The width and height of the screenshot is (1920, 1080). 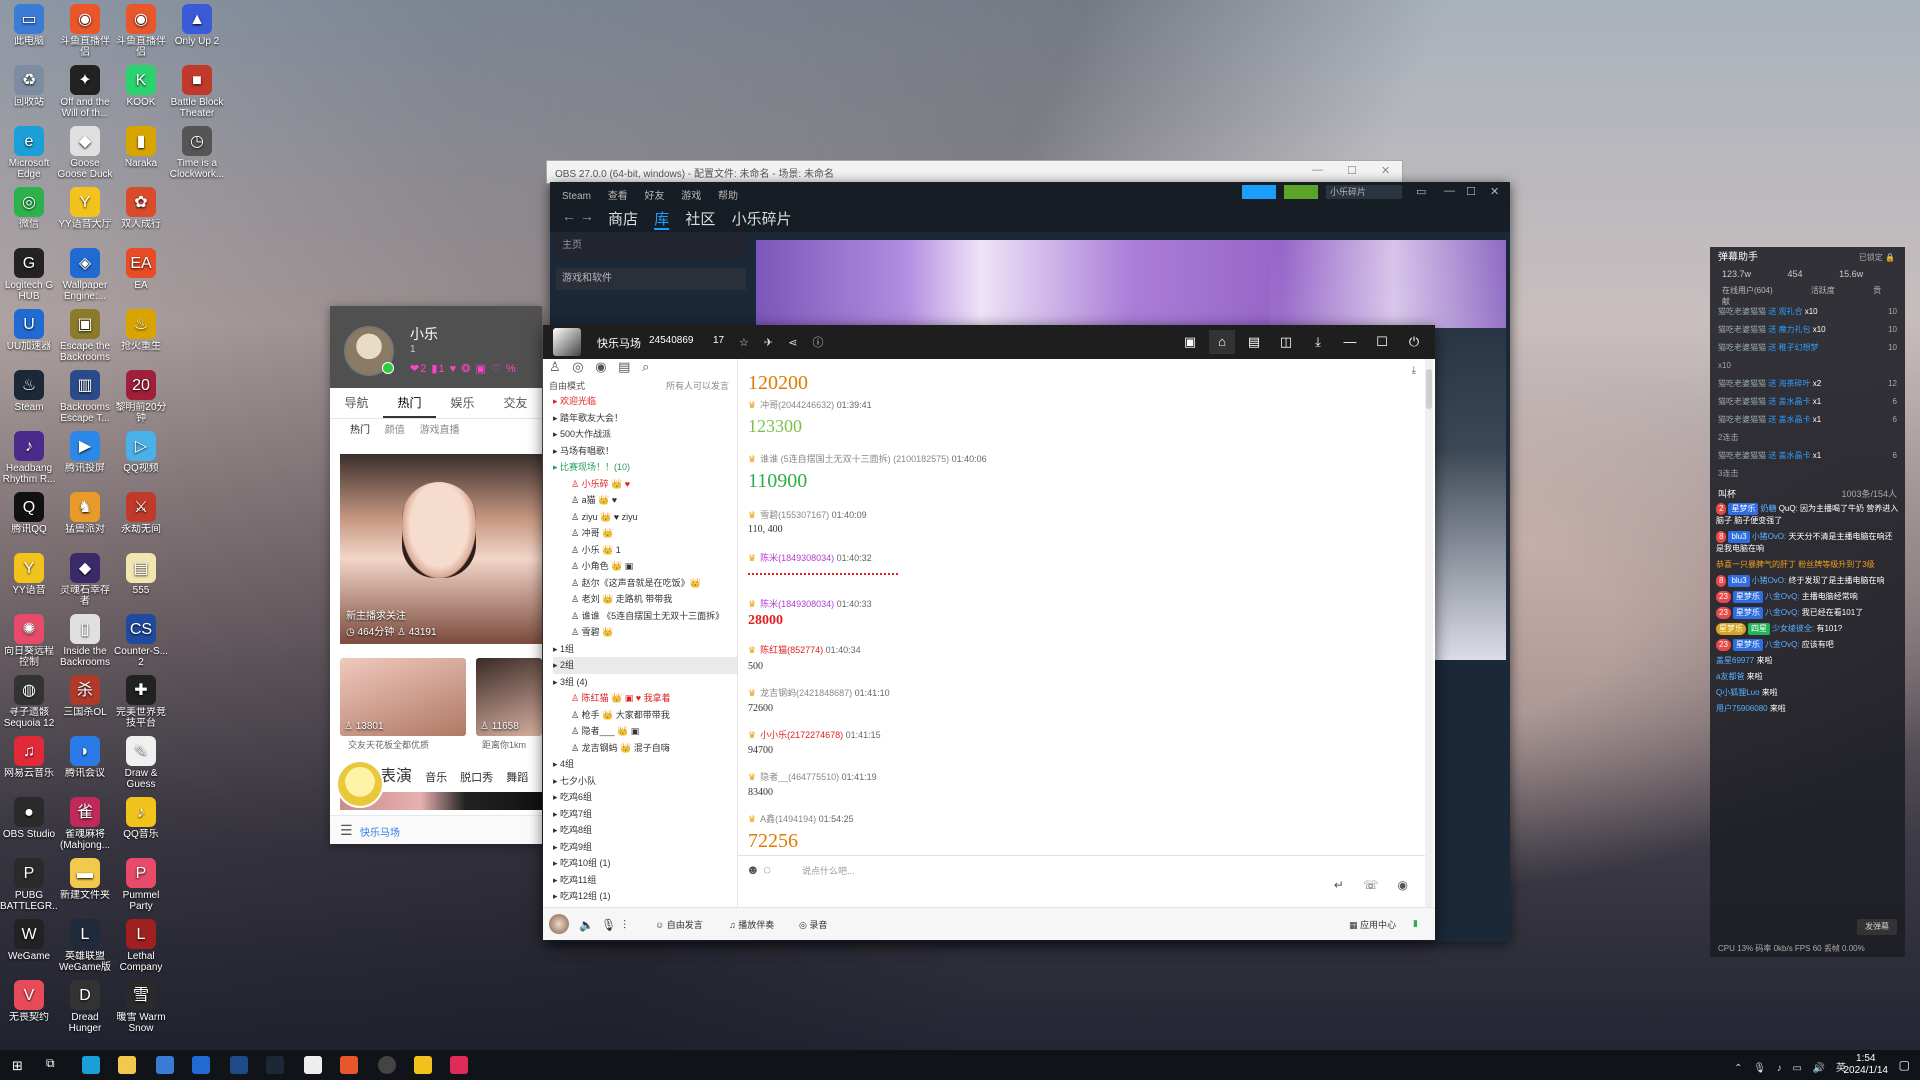 I want to click on desktop-icon: EA EA, so click(x=141, y=275).